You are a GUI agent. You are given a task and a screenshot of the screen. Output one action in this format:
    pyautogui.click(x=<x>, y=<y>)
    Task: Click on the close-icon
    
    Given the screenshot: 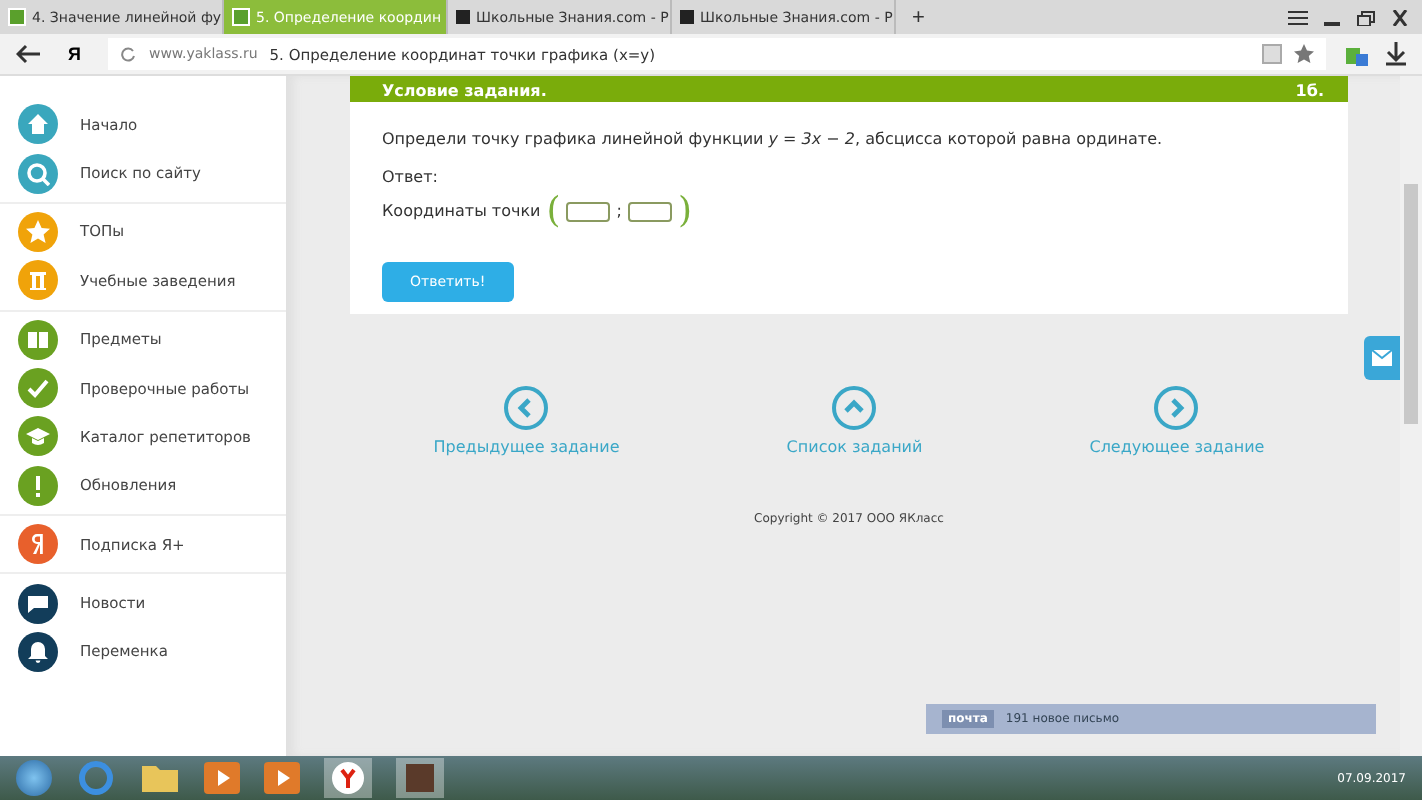 What is the action you would take?
    pyautogui.click(x=1400, y=17)
    